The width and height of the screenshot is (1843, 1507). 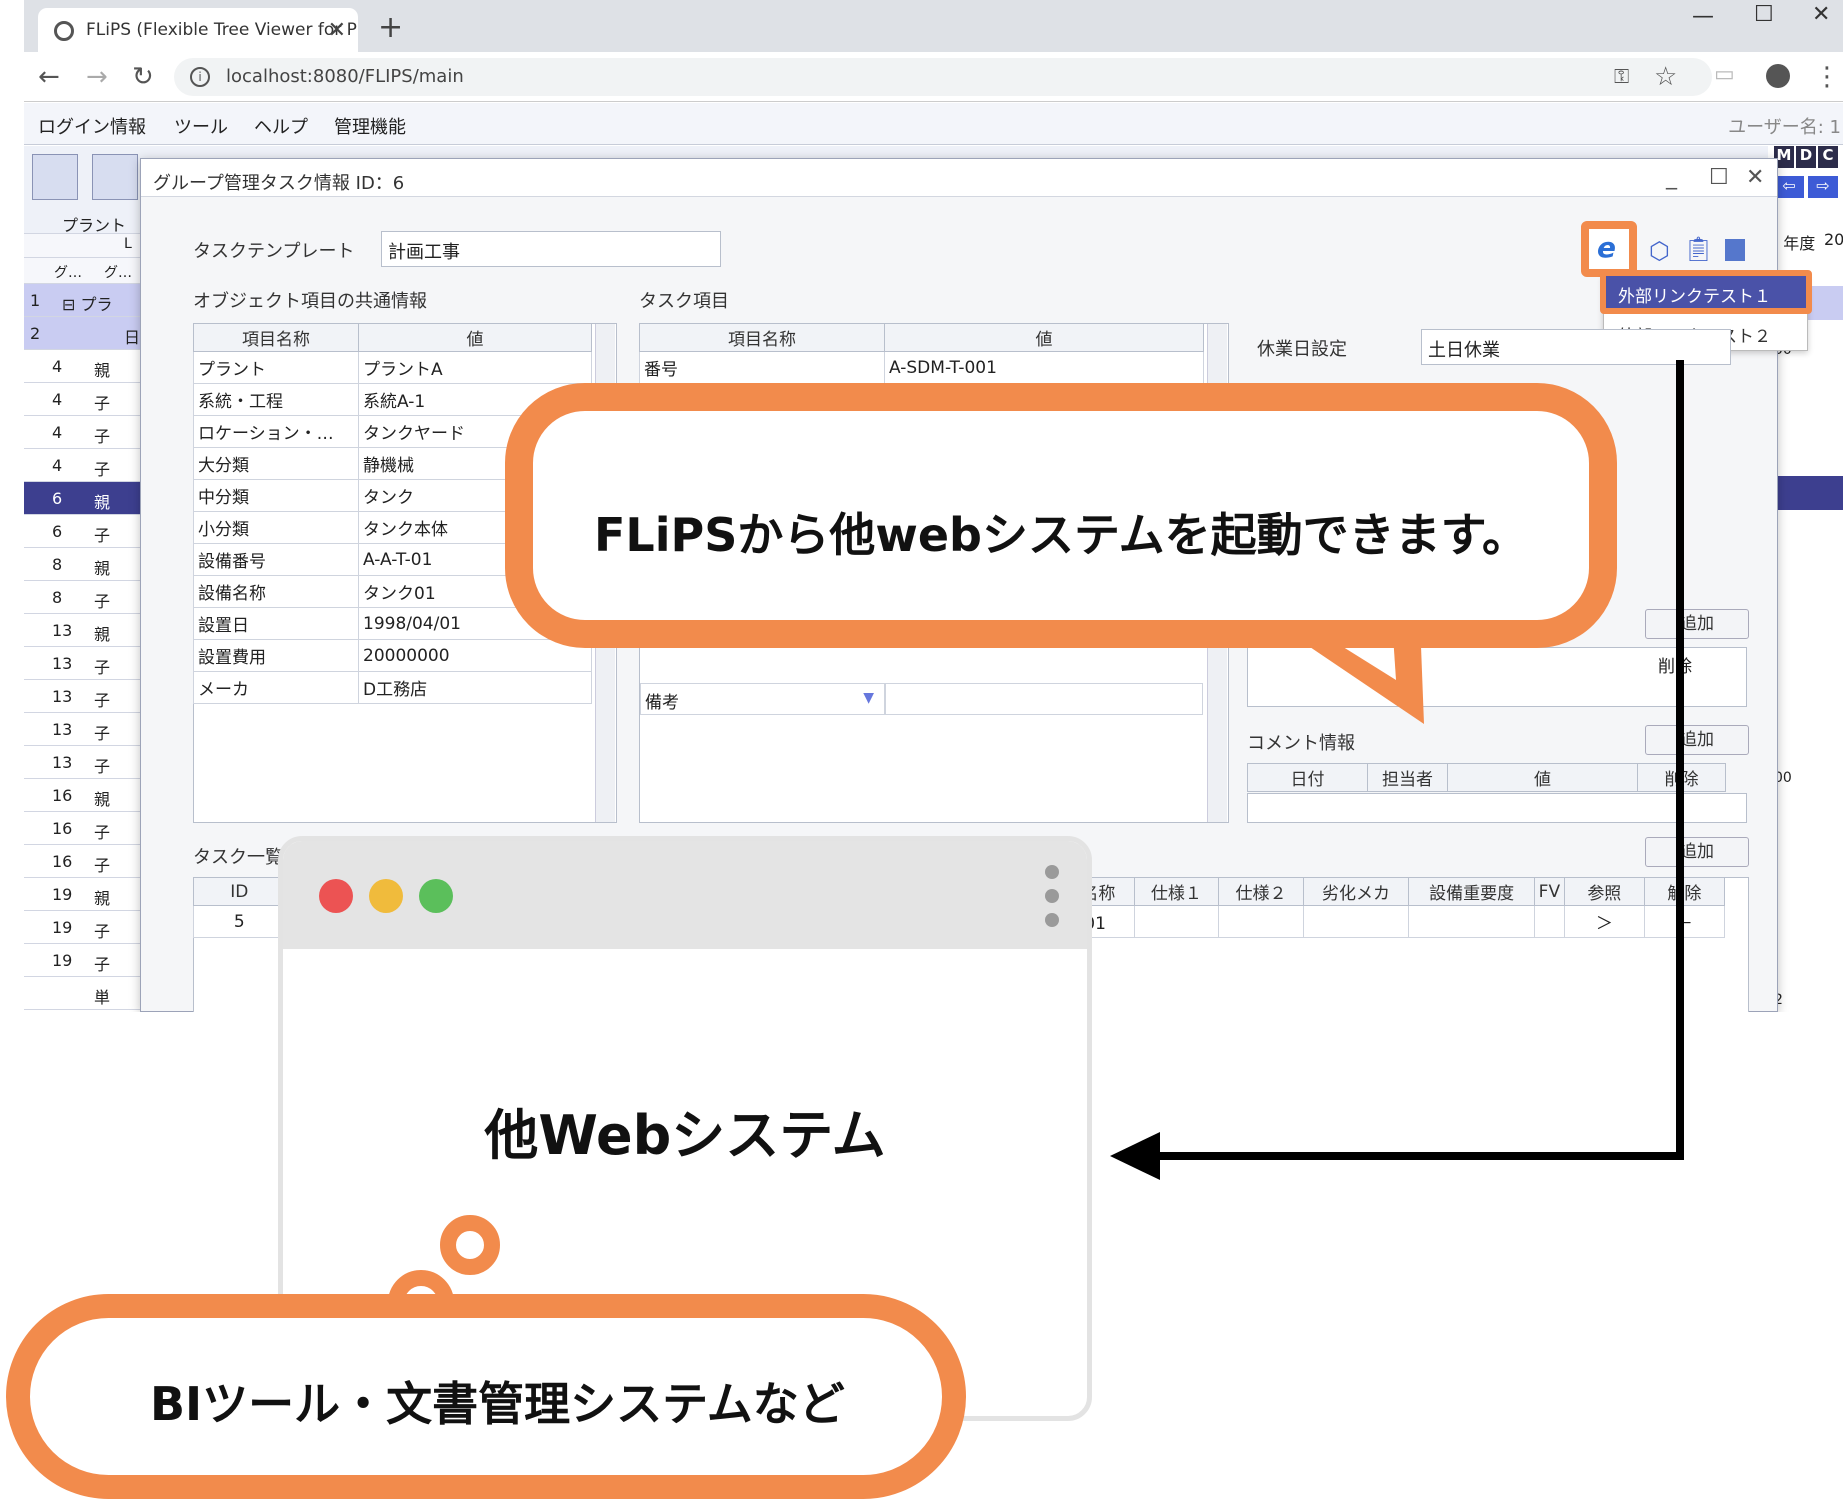 I want to click on menu-help: ヘルプ, so click(x=281, y=126).